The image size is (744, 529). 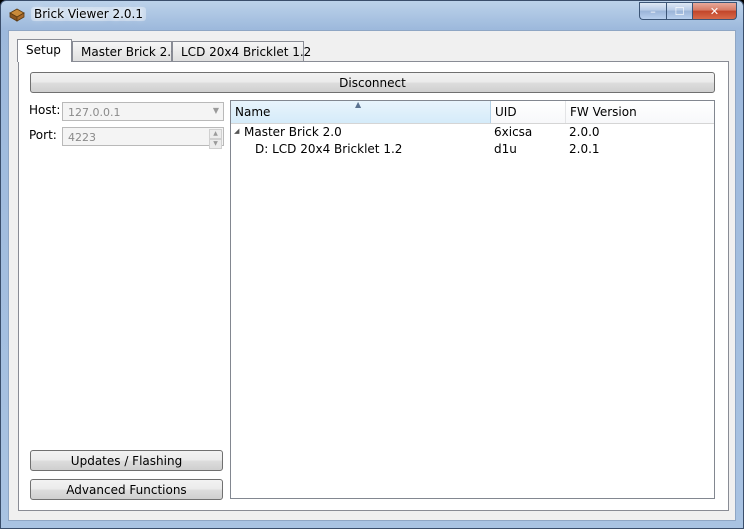 What do you see at coordinates (89, 14) in the screenshot?
I see `window-title: Brick Viewer 2.0.1` at bounding box center [89, 14].